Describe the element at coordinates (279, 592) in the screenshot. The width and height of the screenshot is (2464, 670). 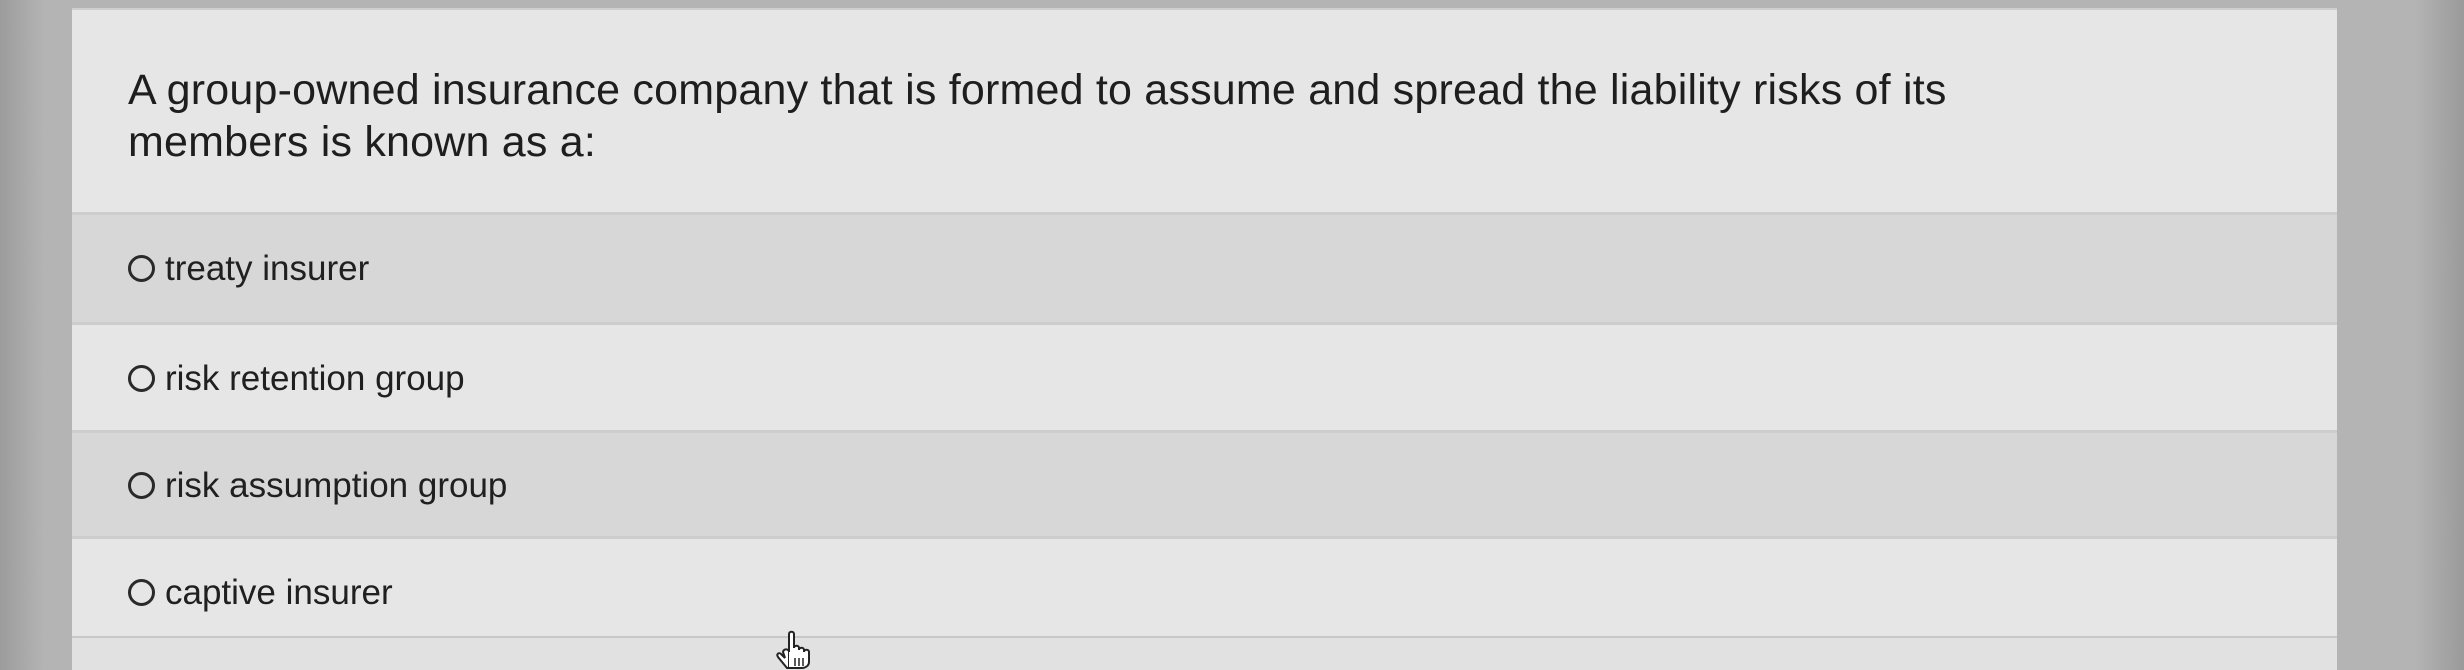
I see `option-label: captive insurer` at that location.